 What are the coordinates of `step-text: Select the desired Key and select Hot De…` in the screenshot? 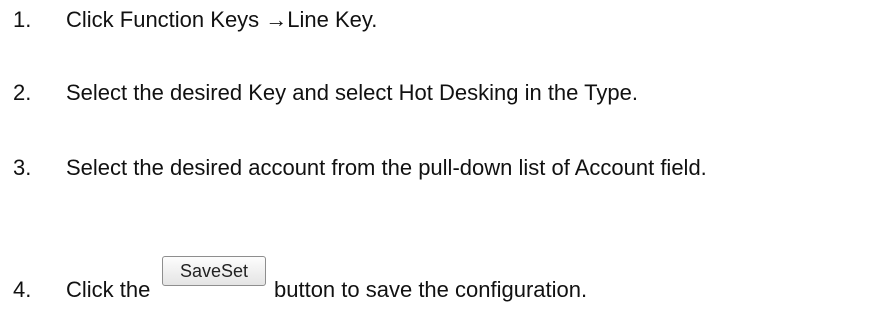 It's located at (352, 92).